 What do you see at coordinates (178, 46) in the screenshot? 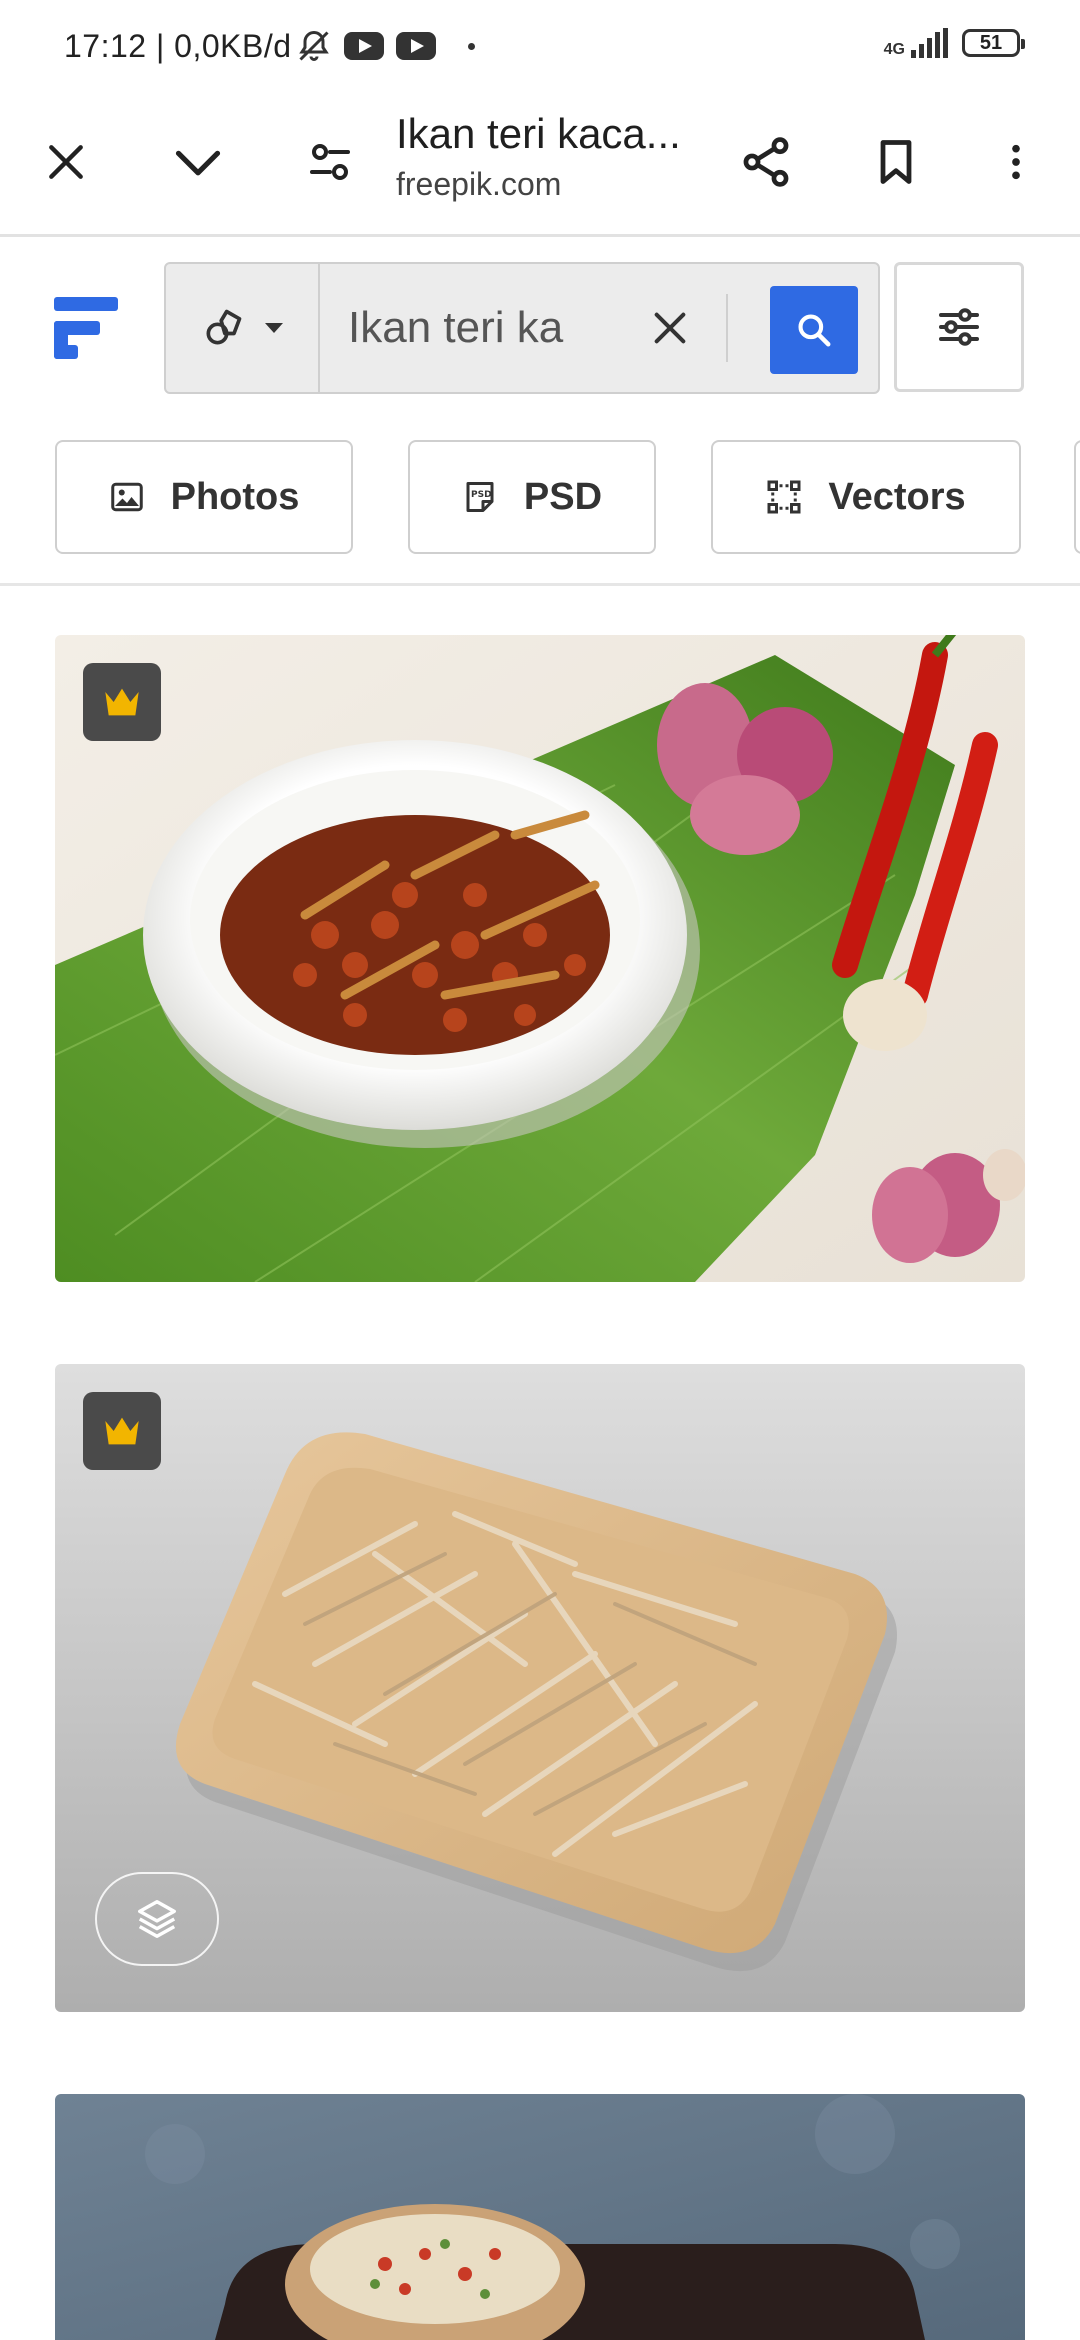
I see `status-time: 17:12 | 0,0KB/d` at bounding box center [178, 46].